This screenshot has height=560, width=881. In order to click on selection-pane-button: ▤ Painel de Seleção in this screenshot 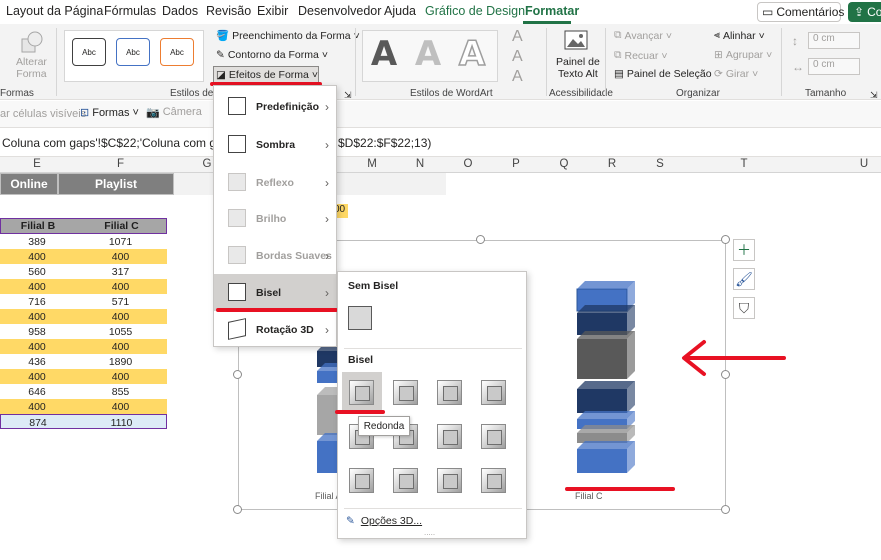, I will do `click(663, 74)`.